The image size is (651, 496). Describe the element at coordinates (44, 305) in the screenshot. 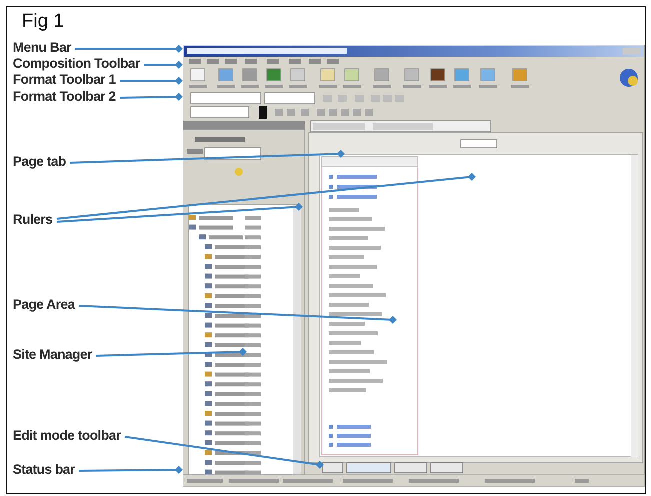

I see `callout-label: Page Area` at that location.